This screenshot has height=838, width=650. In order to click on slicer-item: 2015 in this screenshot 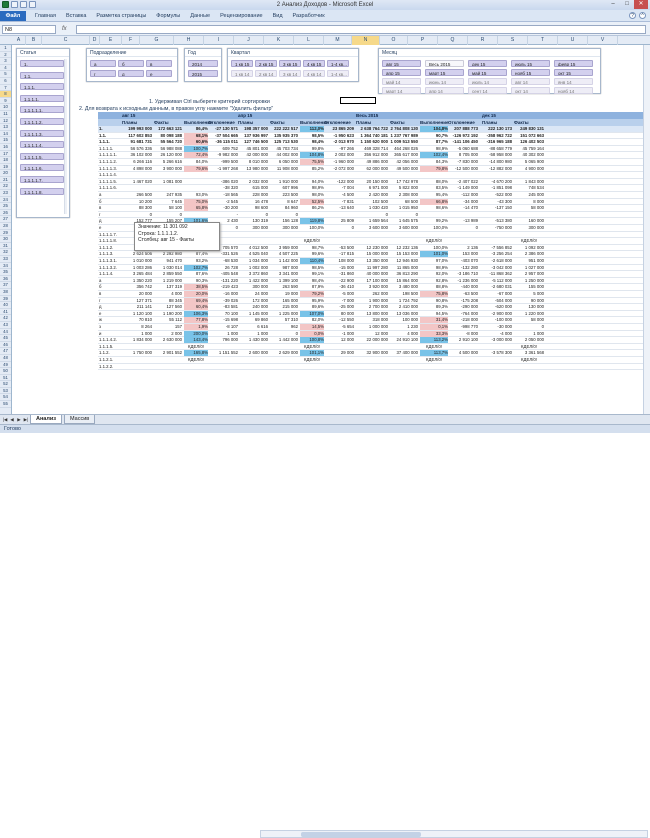, I will do `click(203, 73)`.